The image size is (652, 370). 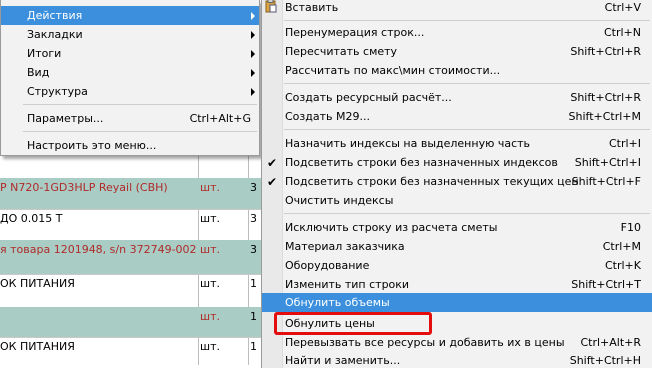 What do you see at coordinates (630, 227) in the screenshot?
I see `menu-item-shortcut: F10` at bounding box center [630, 227].